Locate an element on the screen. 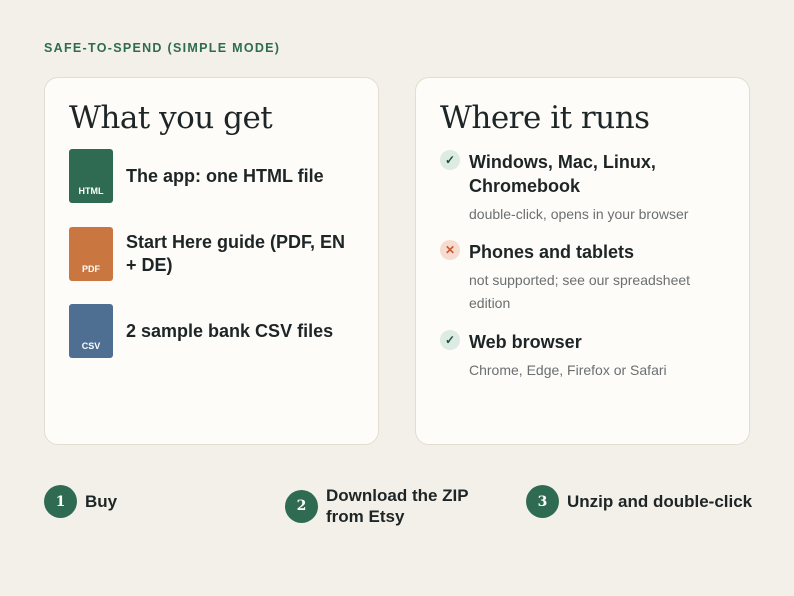 Image resolution: width=794 pixels, height=596 pixels. file-item-label: Start Here guide (PDF, EN + DE) is located at coordinates (236, 253).